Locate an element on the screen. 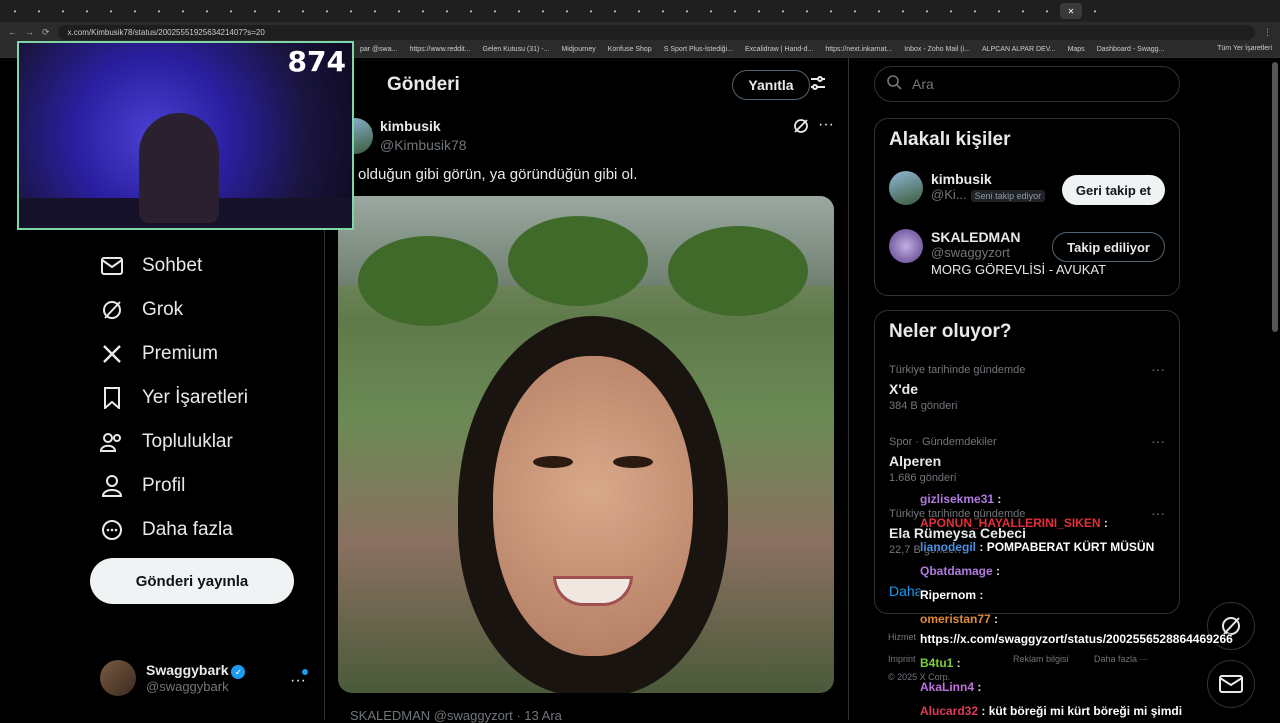 The height and width of the screenshot is (723, 1280). bookmark-item: Konfuse Shop is located at coordinates (630, 49).